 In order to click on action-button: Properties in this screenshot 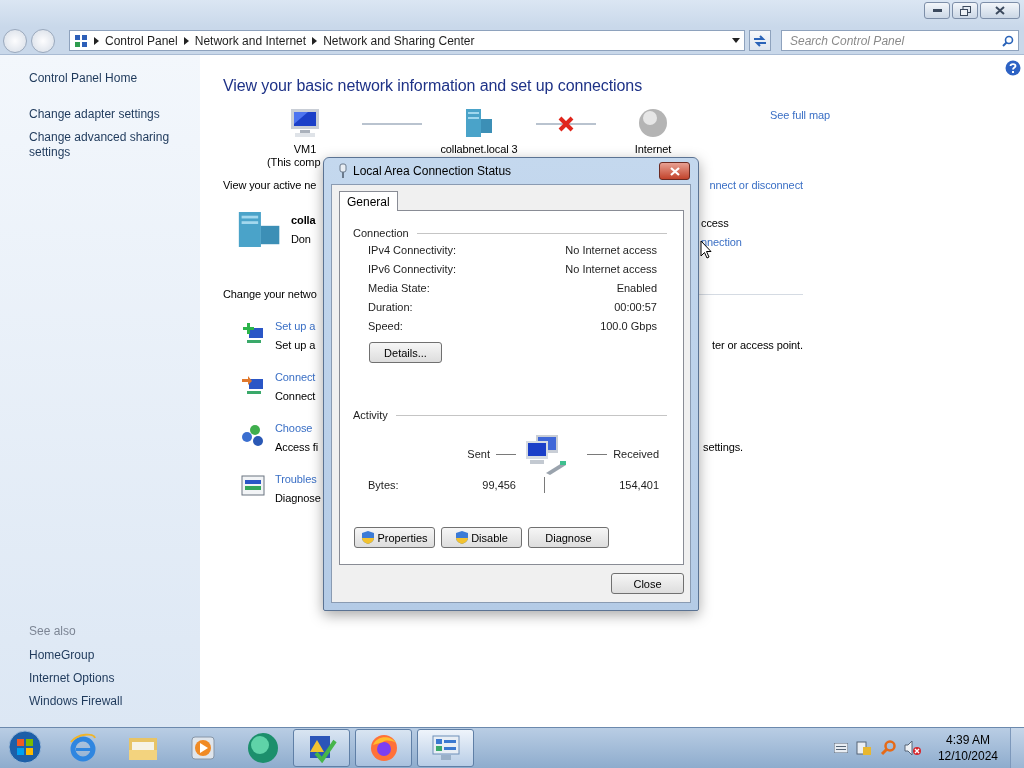, I will do `click(394, 537)`.